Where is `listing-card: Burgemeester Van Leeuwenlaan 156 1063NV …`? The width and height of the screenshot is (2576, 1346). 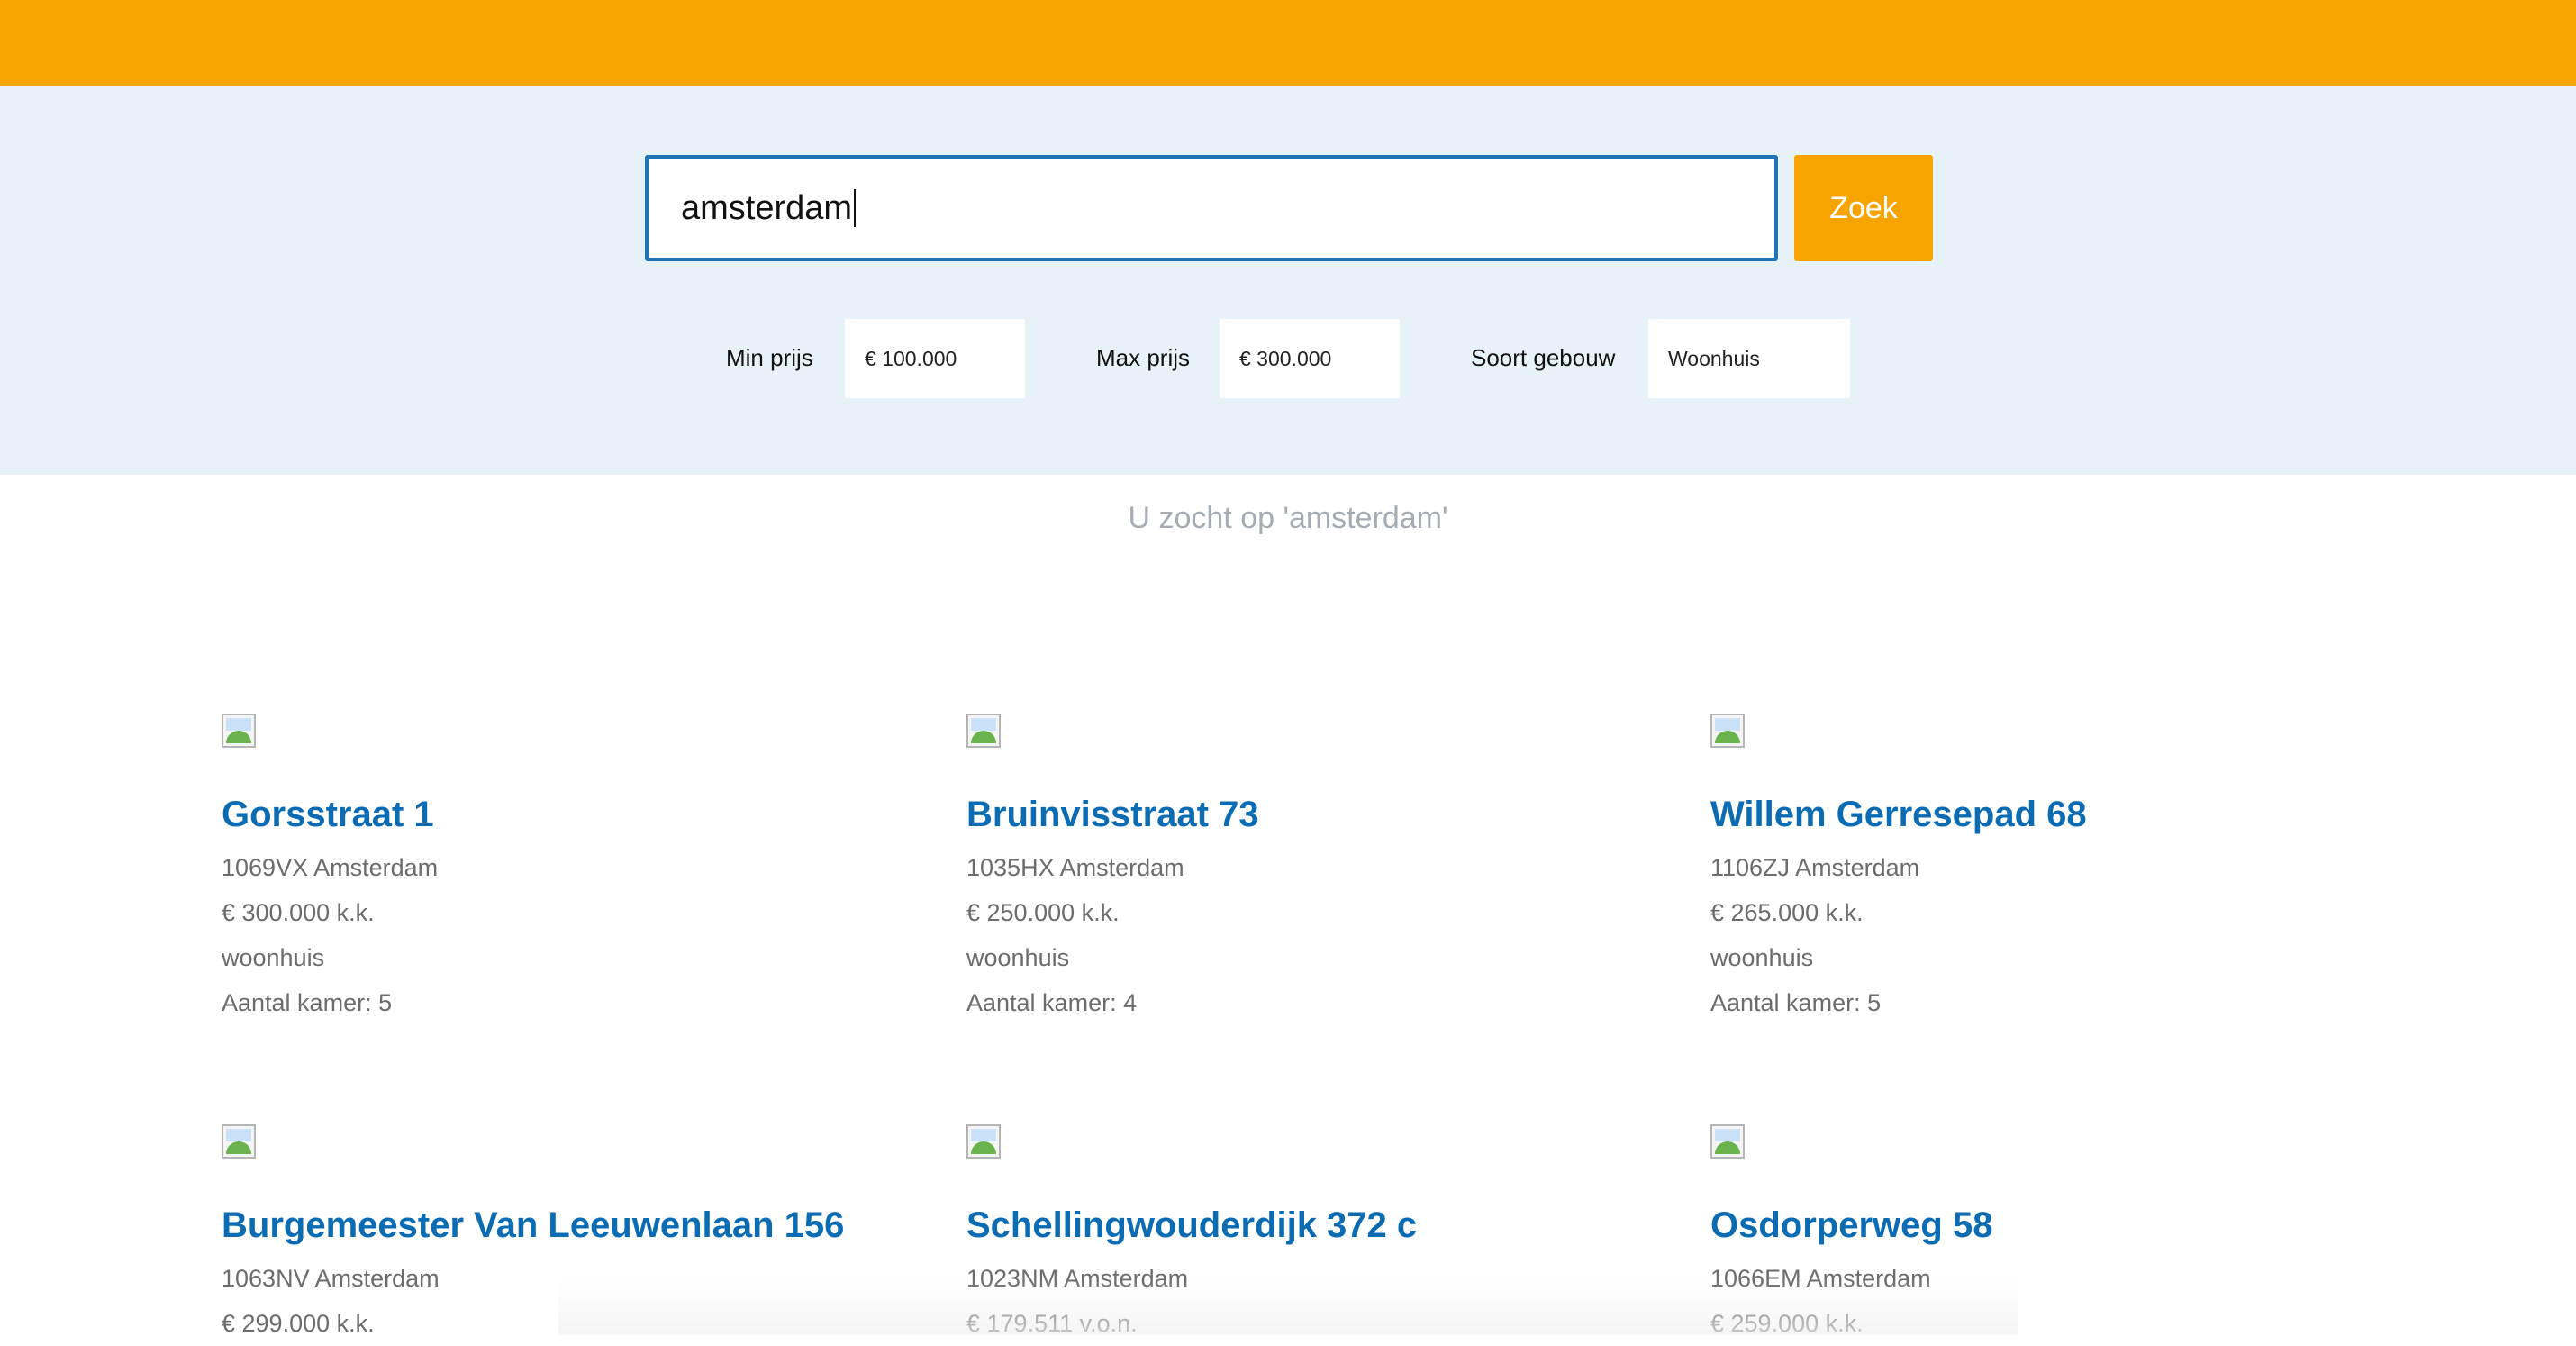 listing-card: Burgemeester Van Leeuwenlaan 156 1063NV … is located at coordinates (564, 1235).